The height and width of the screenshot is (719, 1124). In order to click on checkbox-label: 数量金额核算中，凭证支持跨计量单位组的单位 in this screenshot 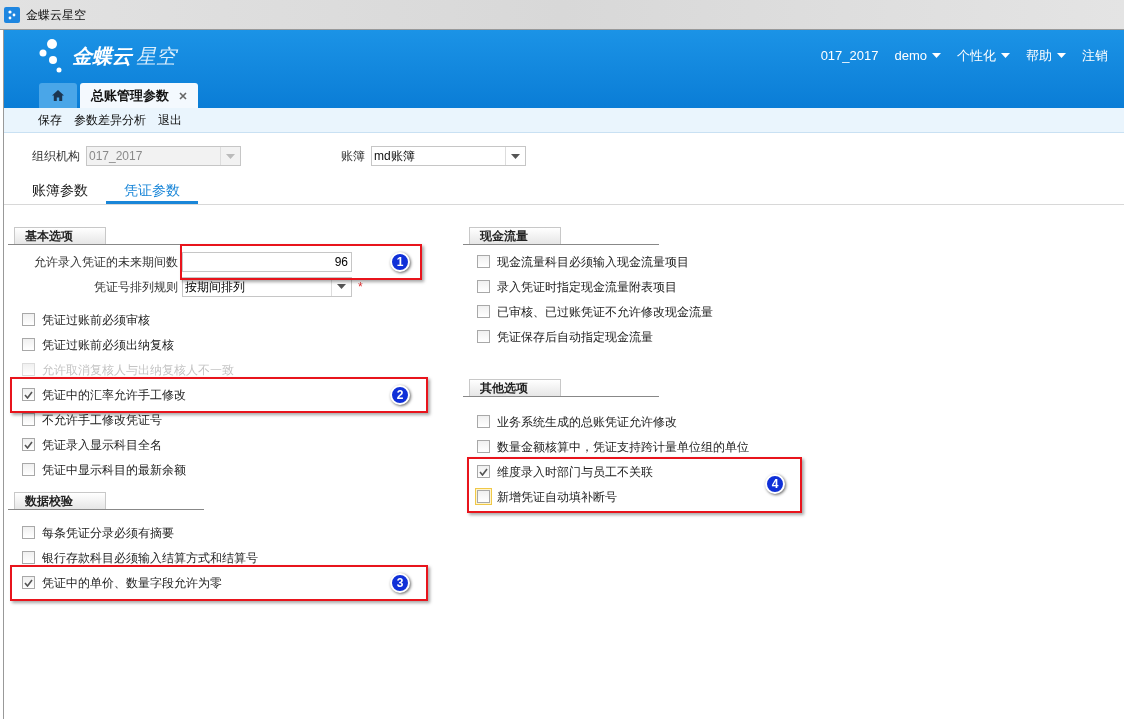, I will do `click(623, 447)`.